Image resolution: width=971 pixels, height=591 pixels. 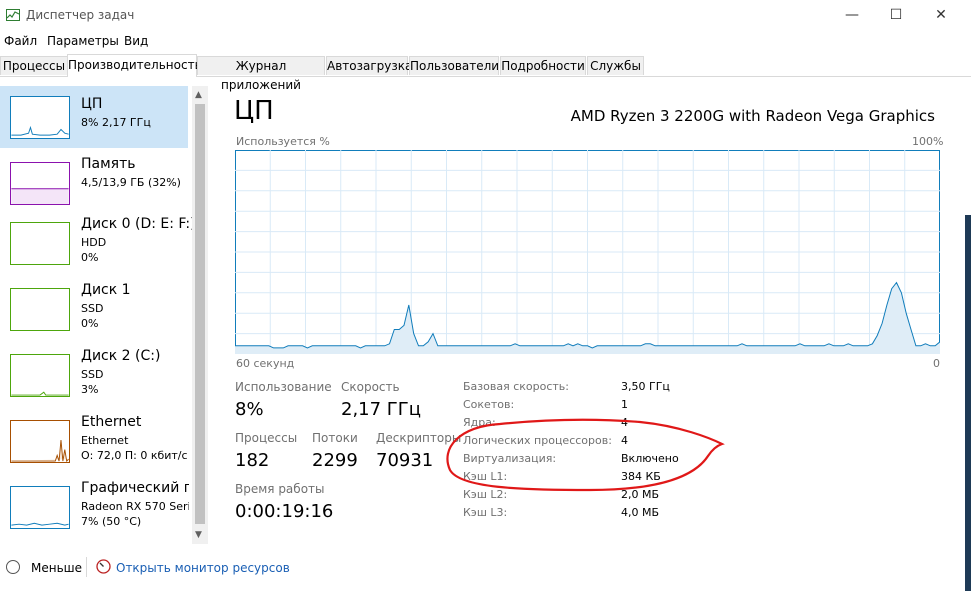 I want to click on speed-label: Скорость, so click(x=370, y=387).